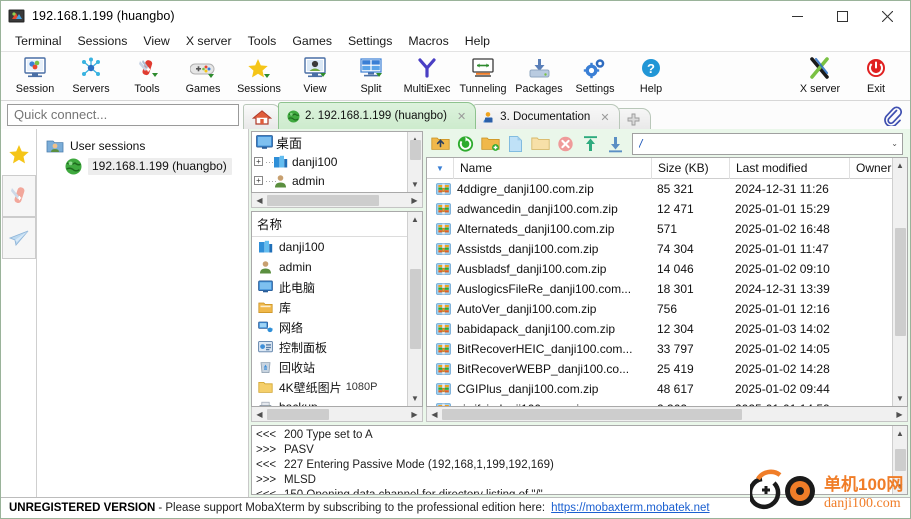 The width and height of the screenshot is (911, 519). I want to click on list-item: 此电脑, so click(329, 287).